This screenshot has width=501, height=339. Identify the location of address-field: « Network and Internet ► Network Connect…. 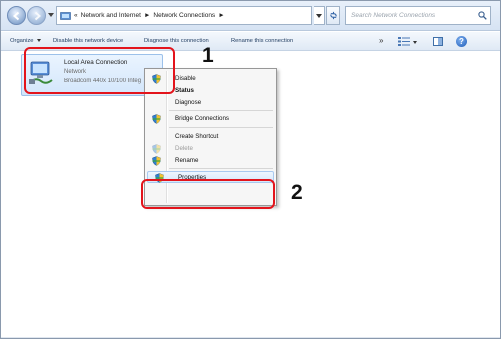
(184, 15).